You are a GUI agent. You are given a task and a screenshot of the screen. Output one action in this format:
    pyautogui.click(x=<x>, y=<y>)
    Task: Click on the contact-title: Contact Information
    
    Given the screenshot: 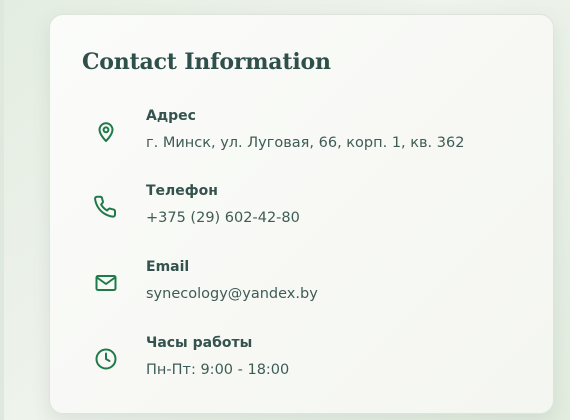 What is the action you would take?
    pyautogui.click(x=206, y=62)
    